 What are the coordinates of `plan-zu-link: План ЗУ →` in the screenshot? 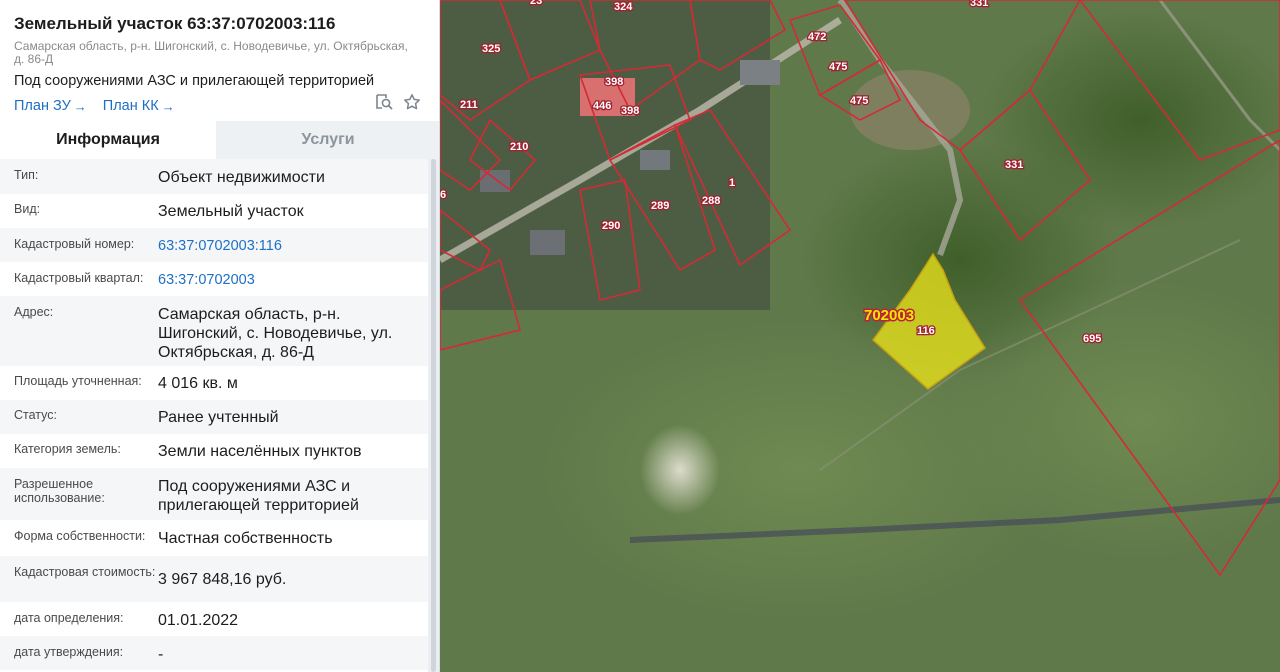 It's located at (50, 106).